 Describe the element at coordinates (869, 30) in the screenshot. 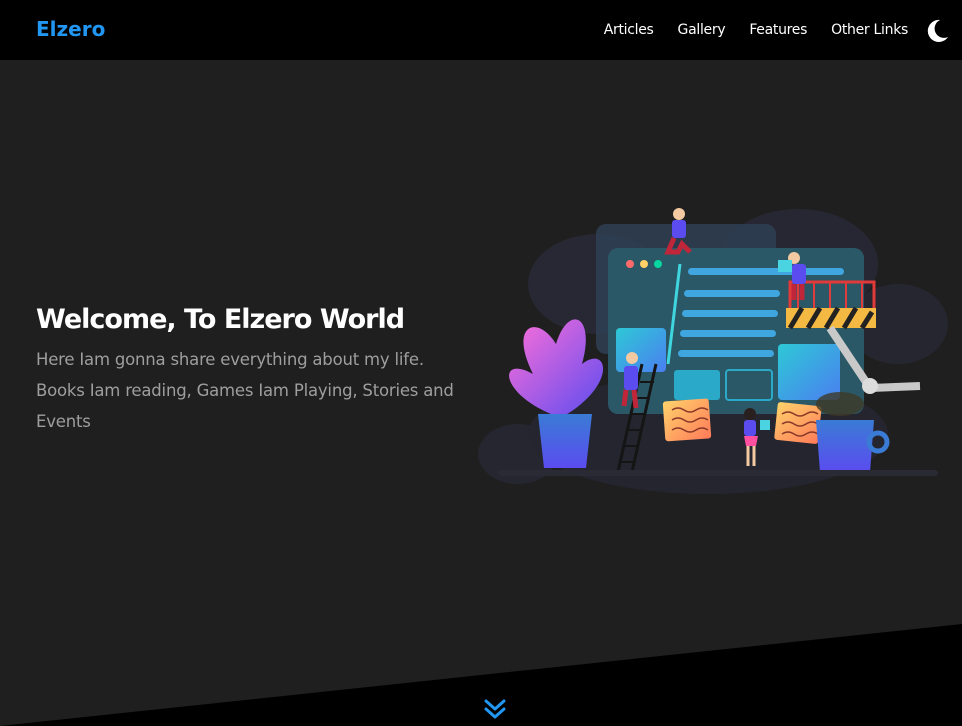

I see `nav-link-other-links: Other Links` at that location.